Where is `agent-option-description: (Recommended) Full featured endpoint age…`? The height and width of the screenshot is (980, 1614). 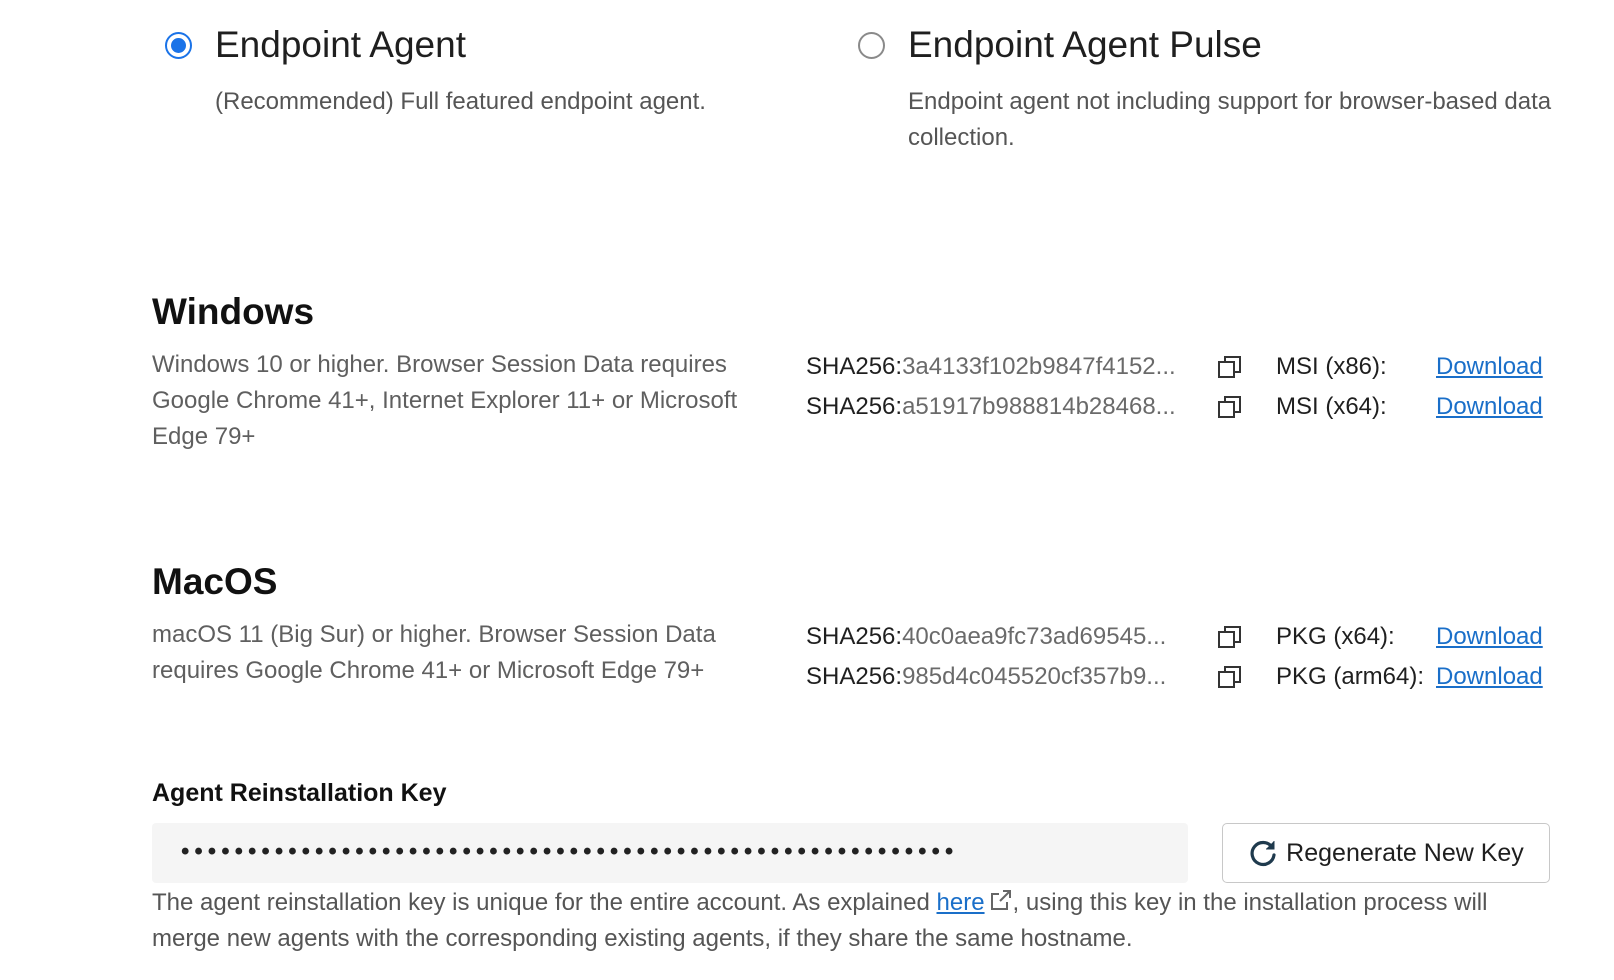
agent-option-description: (Recommended) Full featured endpoint age… is located at coordinates (460, 101).